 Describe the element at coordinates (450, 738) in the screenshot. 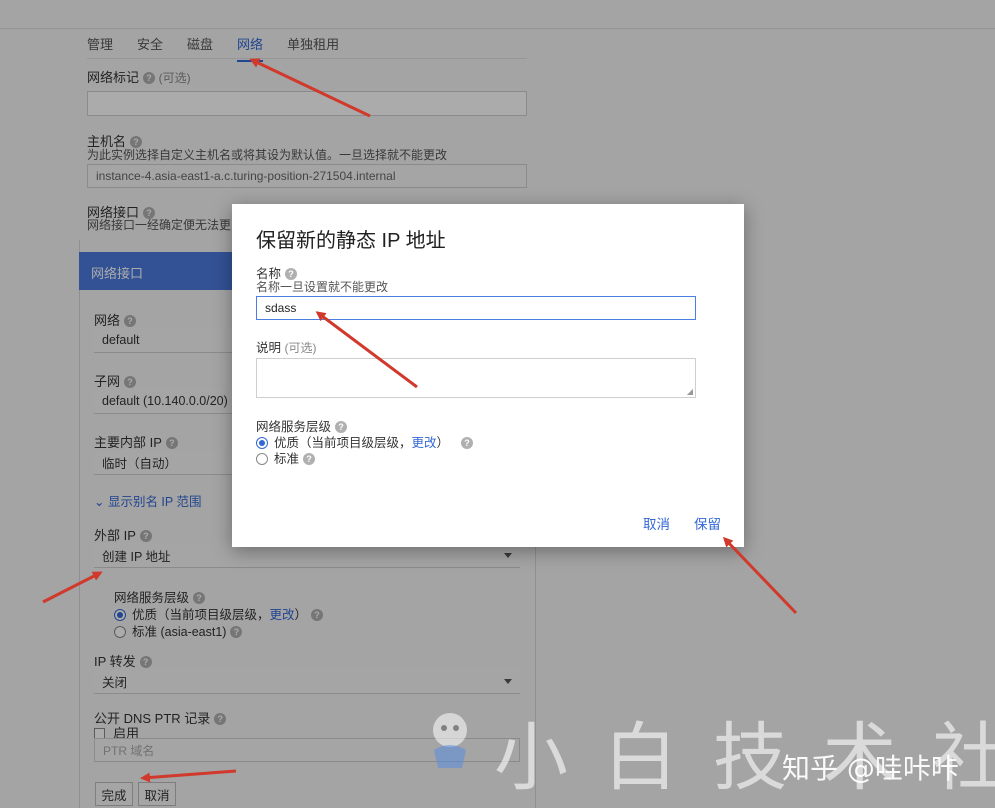

I see `mascot-logo-icon` at that location.